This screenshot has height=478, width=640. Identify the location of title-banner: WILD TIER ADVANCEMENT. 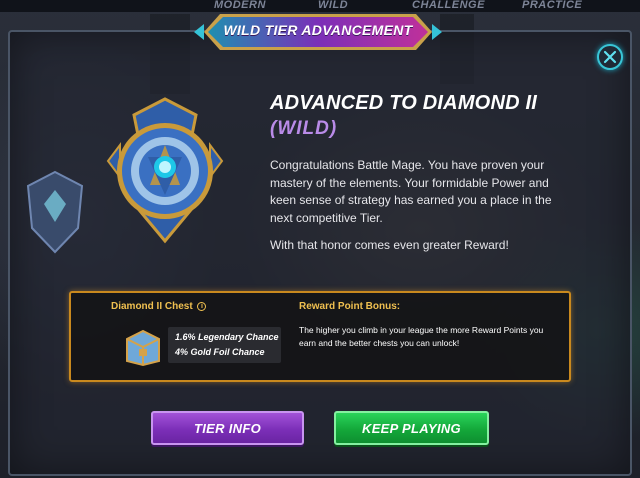
(318, 32).